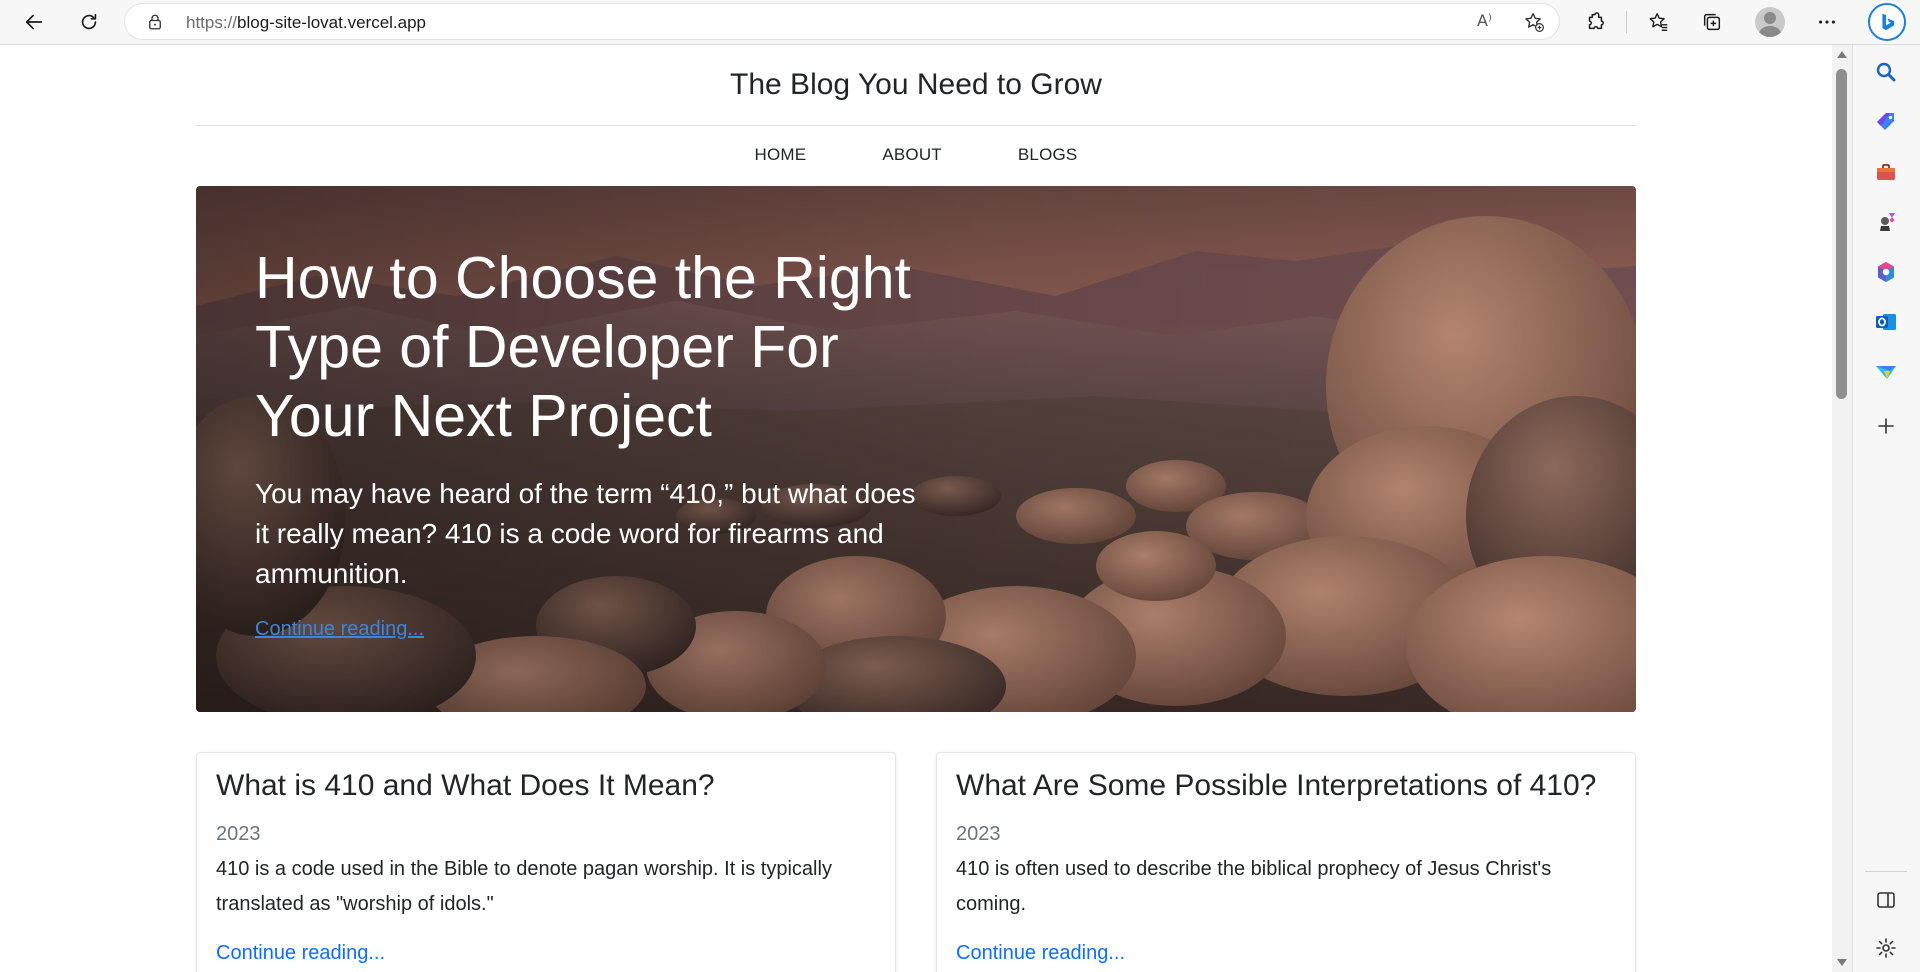 This screenshot has height=972, width=1920. Describe the element at coordinates (1048, 155) in the screenshot. I see `nav-blogs-link: BLOGS` at that location.